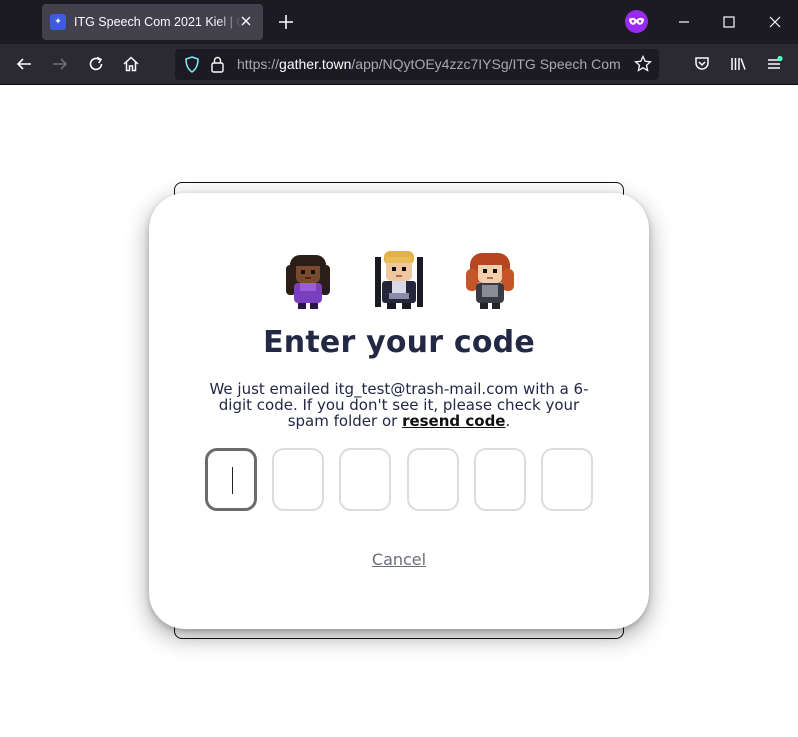 This screenshot has height=737, width=798. I want to click on back-arrow-icon, so click(24, 64).